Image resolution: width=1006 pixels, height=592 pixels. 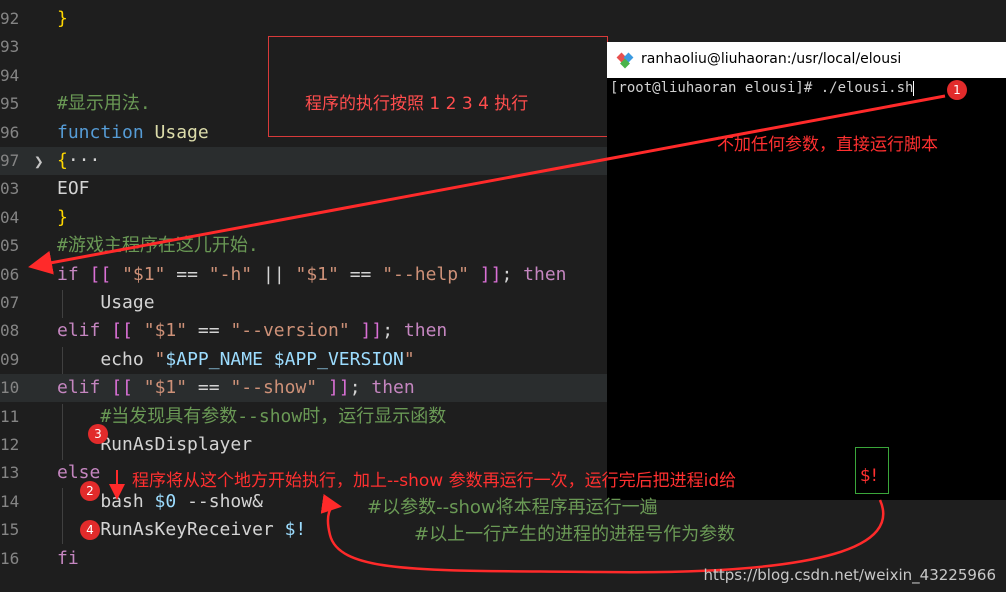 I want to click on code-token: $!, so click(x=295, y=530).